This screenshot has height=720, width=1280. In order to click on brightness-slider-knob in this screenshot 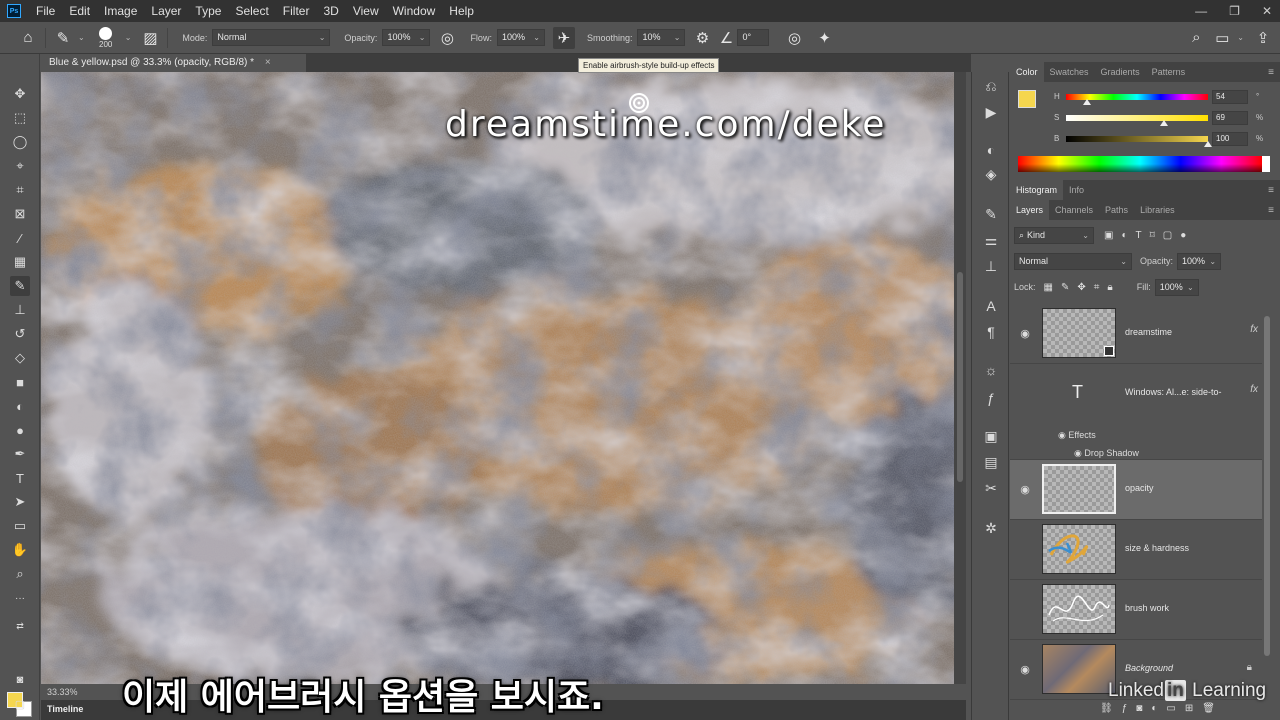, I will do `click(1208, 144)`.